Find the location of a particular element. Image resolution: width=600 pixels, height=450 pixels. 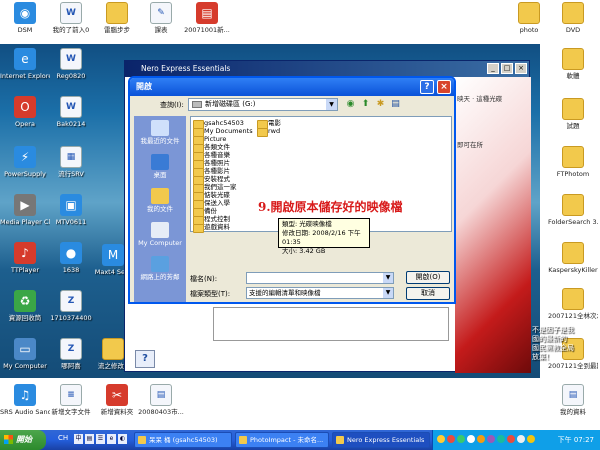

place-network: 網路上的芳鄰 is located at coordinates (160, 268).